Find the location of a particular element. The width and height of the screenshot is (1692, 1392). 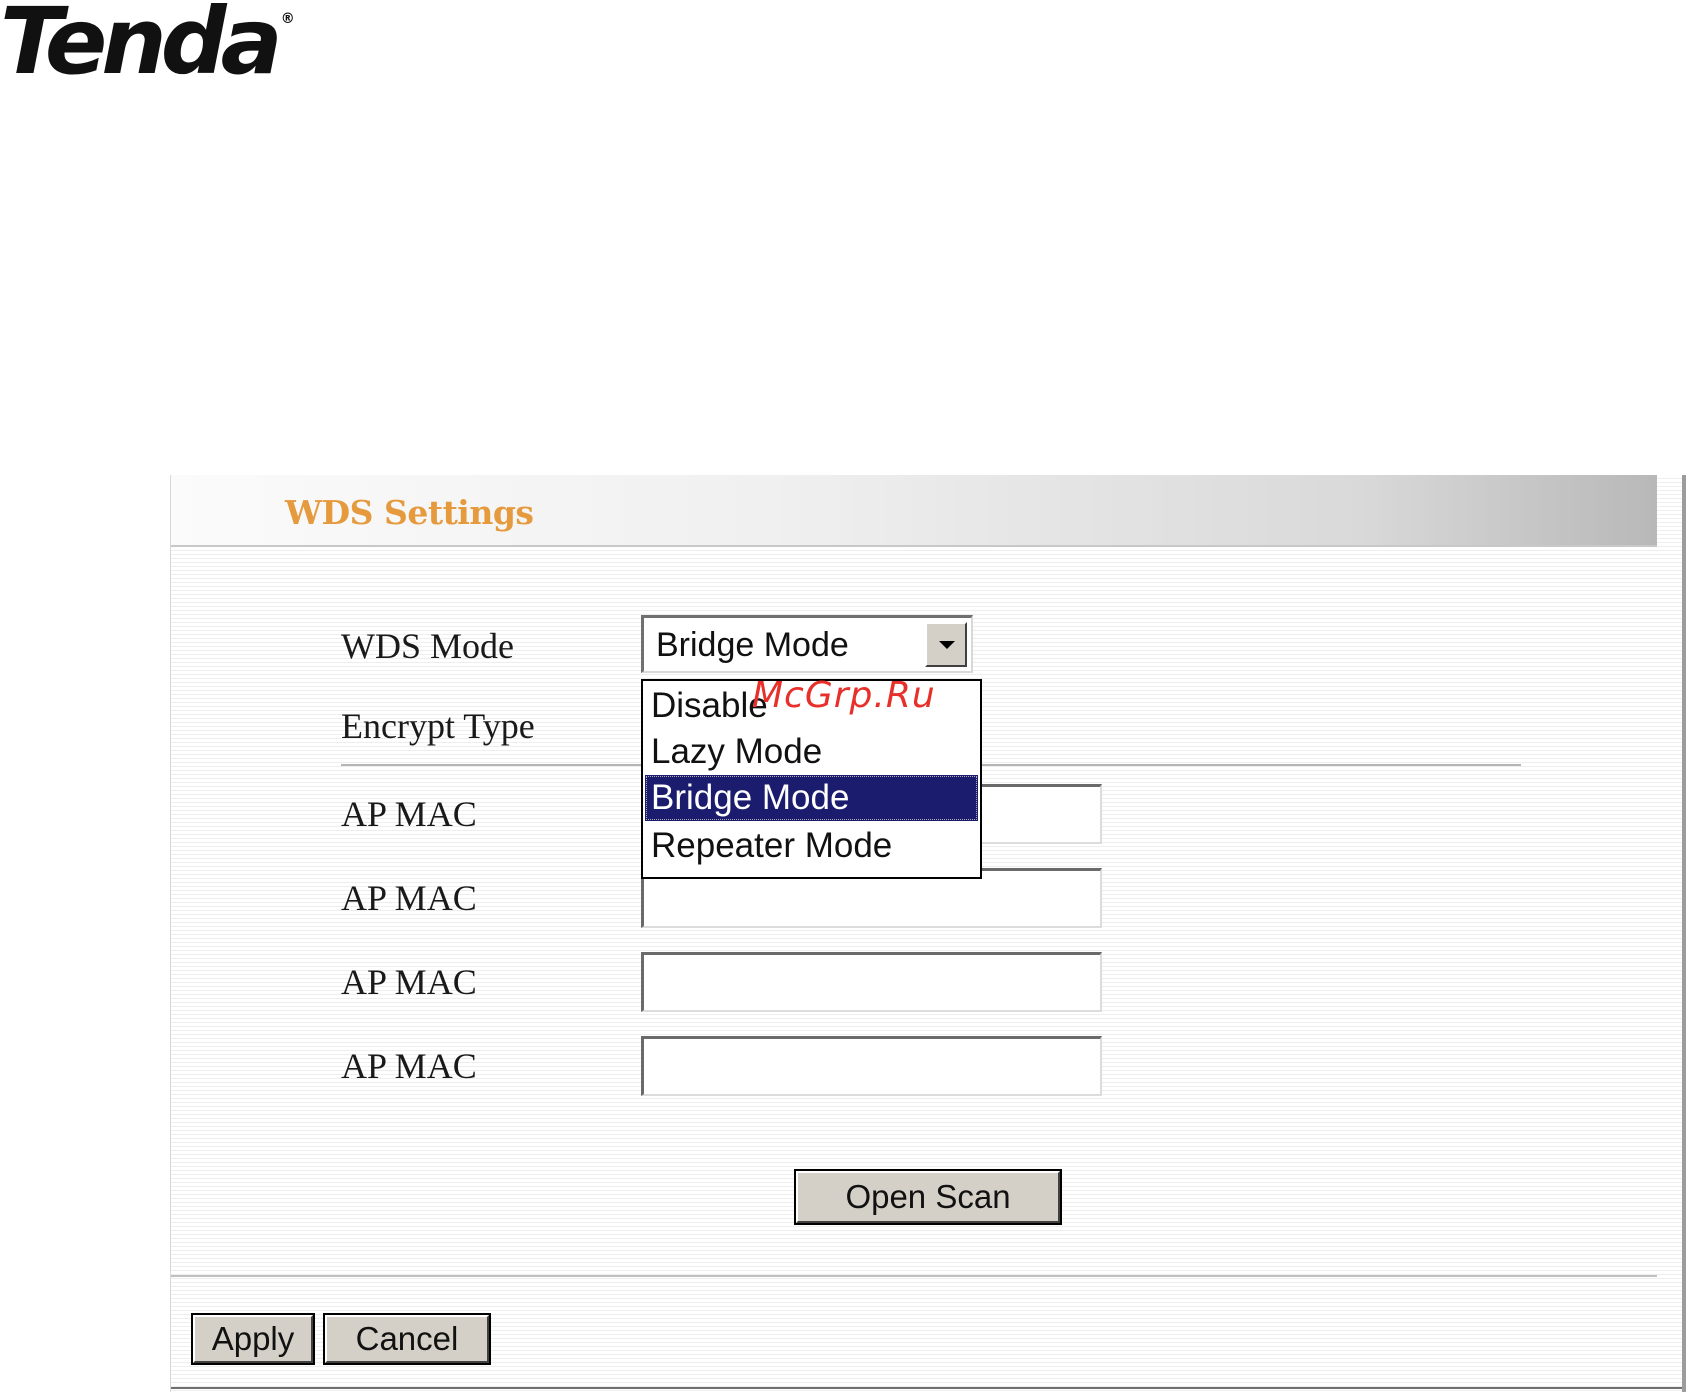

logo-text: Tenda is located at coordinates (141, 47).